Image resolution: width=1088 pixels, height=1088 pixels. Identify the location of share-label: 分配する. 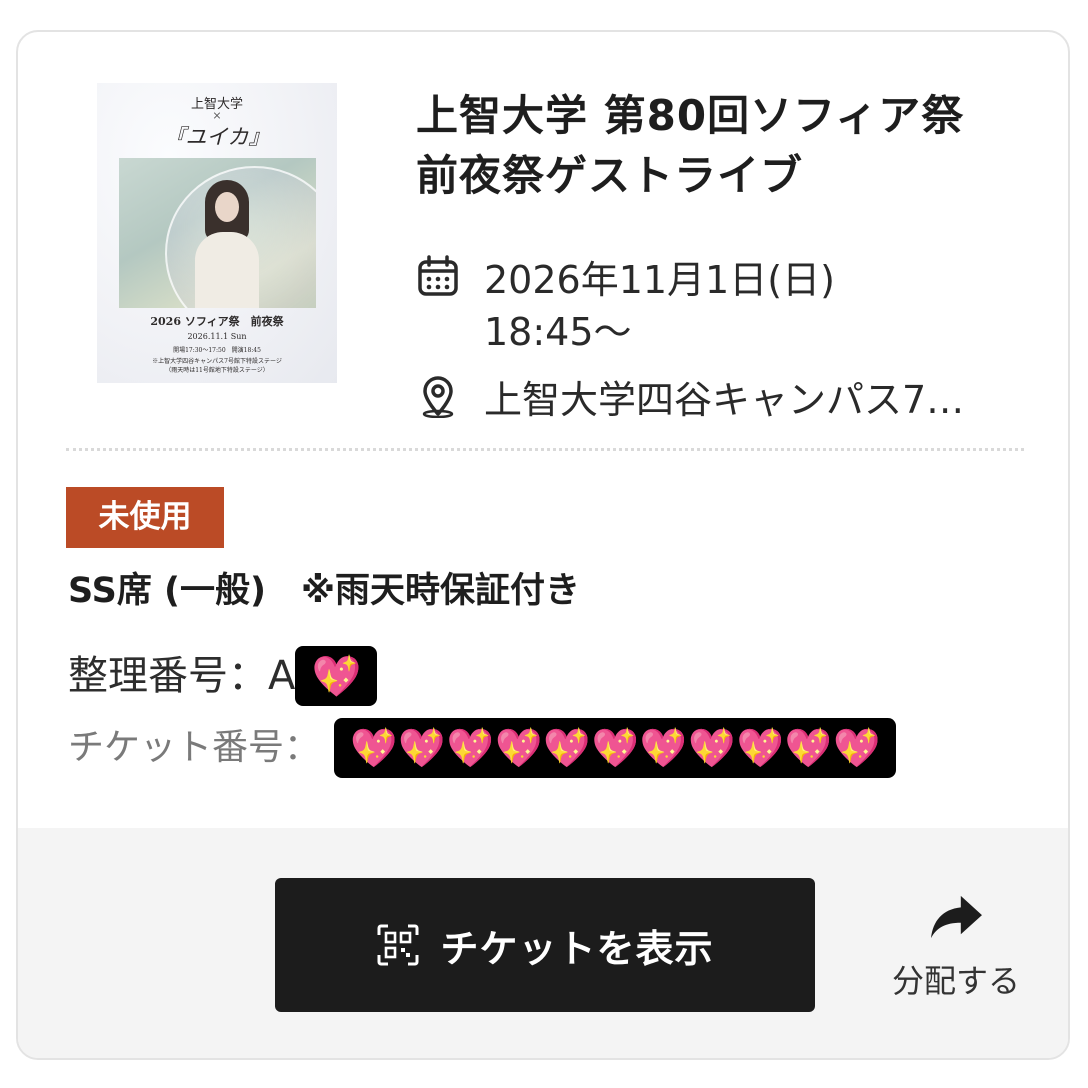
(955, 981).